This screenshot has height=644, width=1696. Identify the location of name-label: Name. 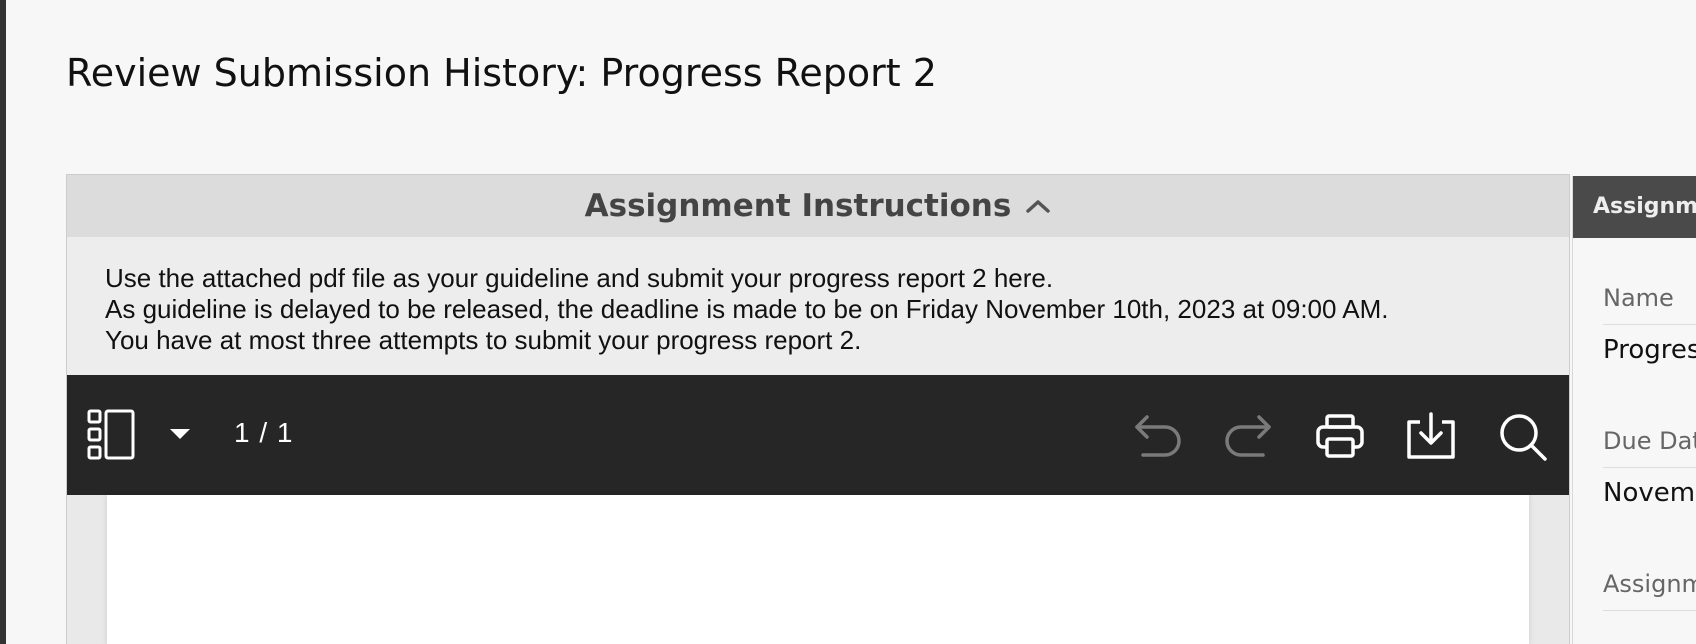
(1649, 304).